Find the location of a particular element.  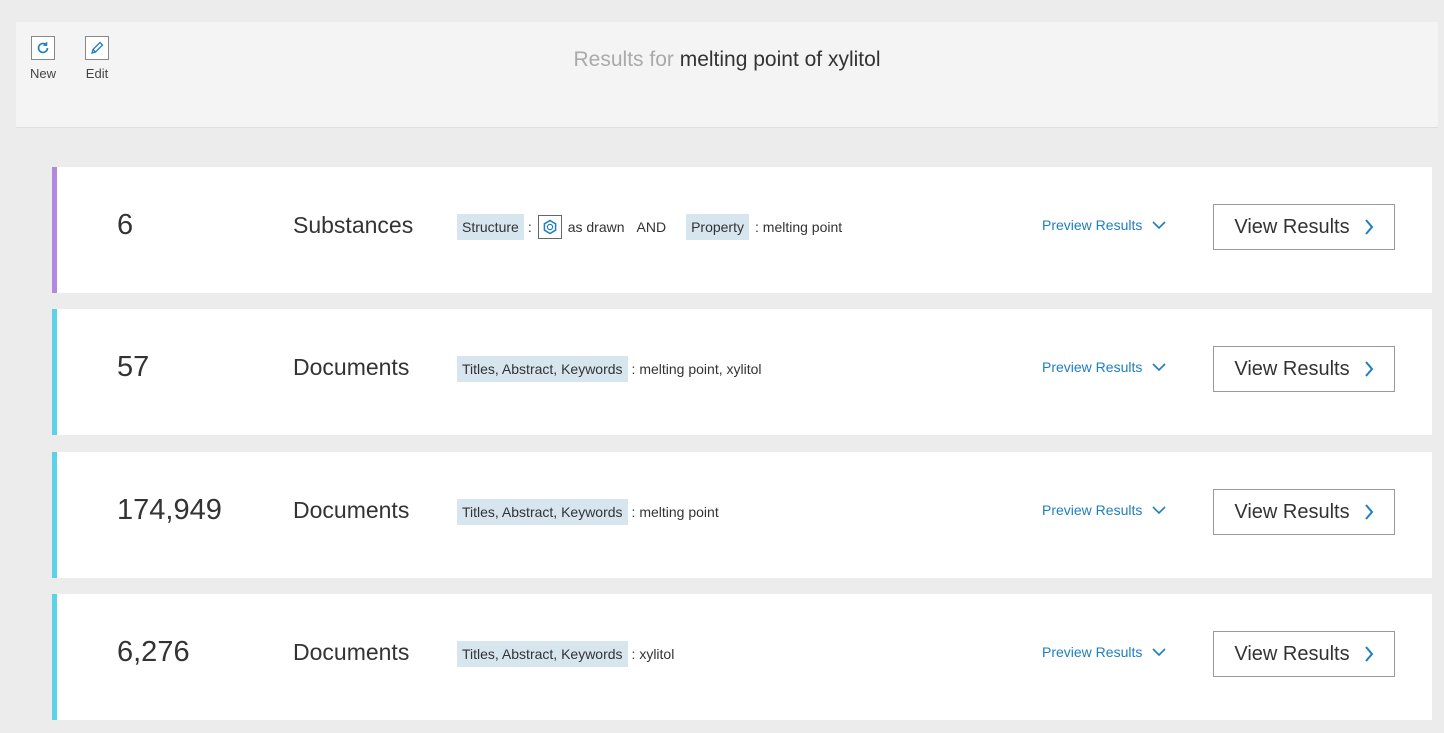

page-title: Results for melting point of xylitol is located at coordinates (727, 60).